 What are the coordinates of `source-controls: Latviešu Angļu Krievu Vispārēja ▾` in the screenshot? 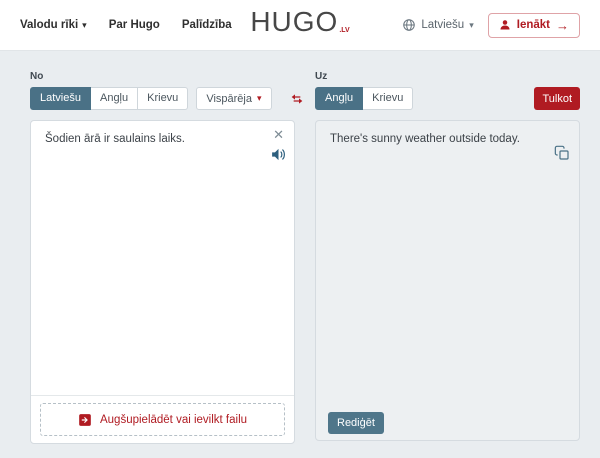 It's located at (166, 98).